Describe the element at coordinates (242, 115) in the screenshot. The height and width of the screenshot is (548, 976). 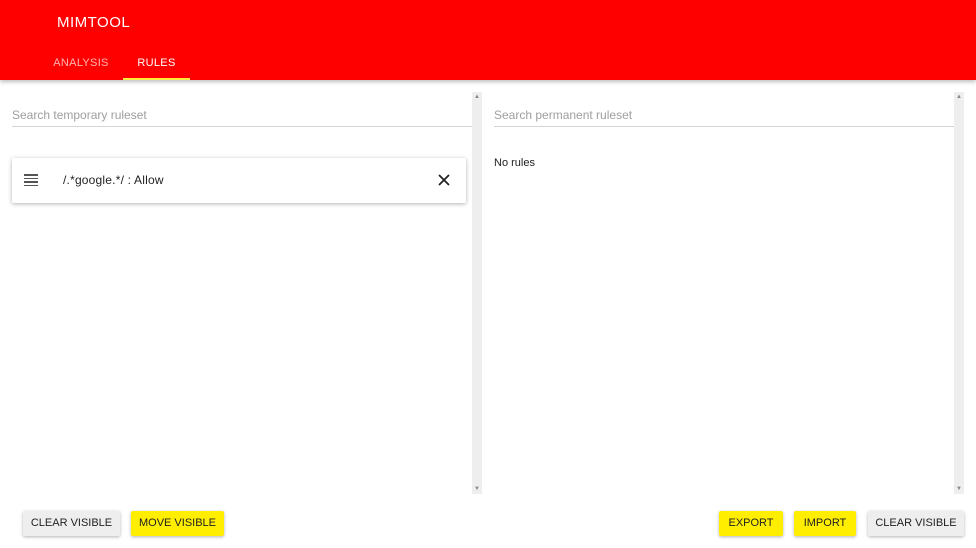
I see `search-temporary-input` at that location.